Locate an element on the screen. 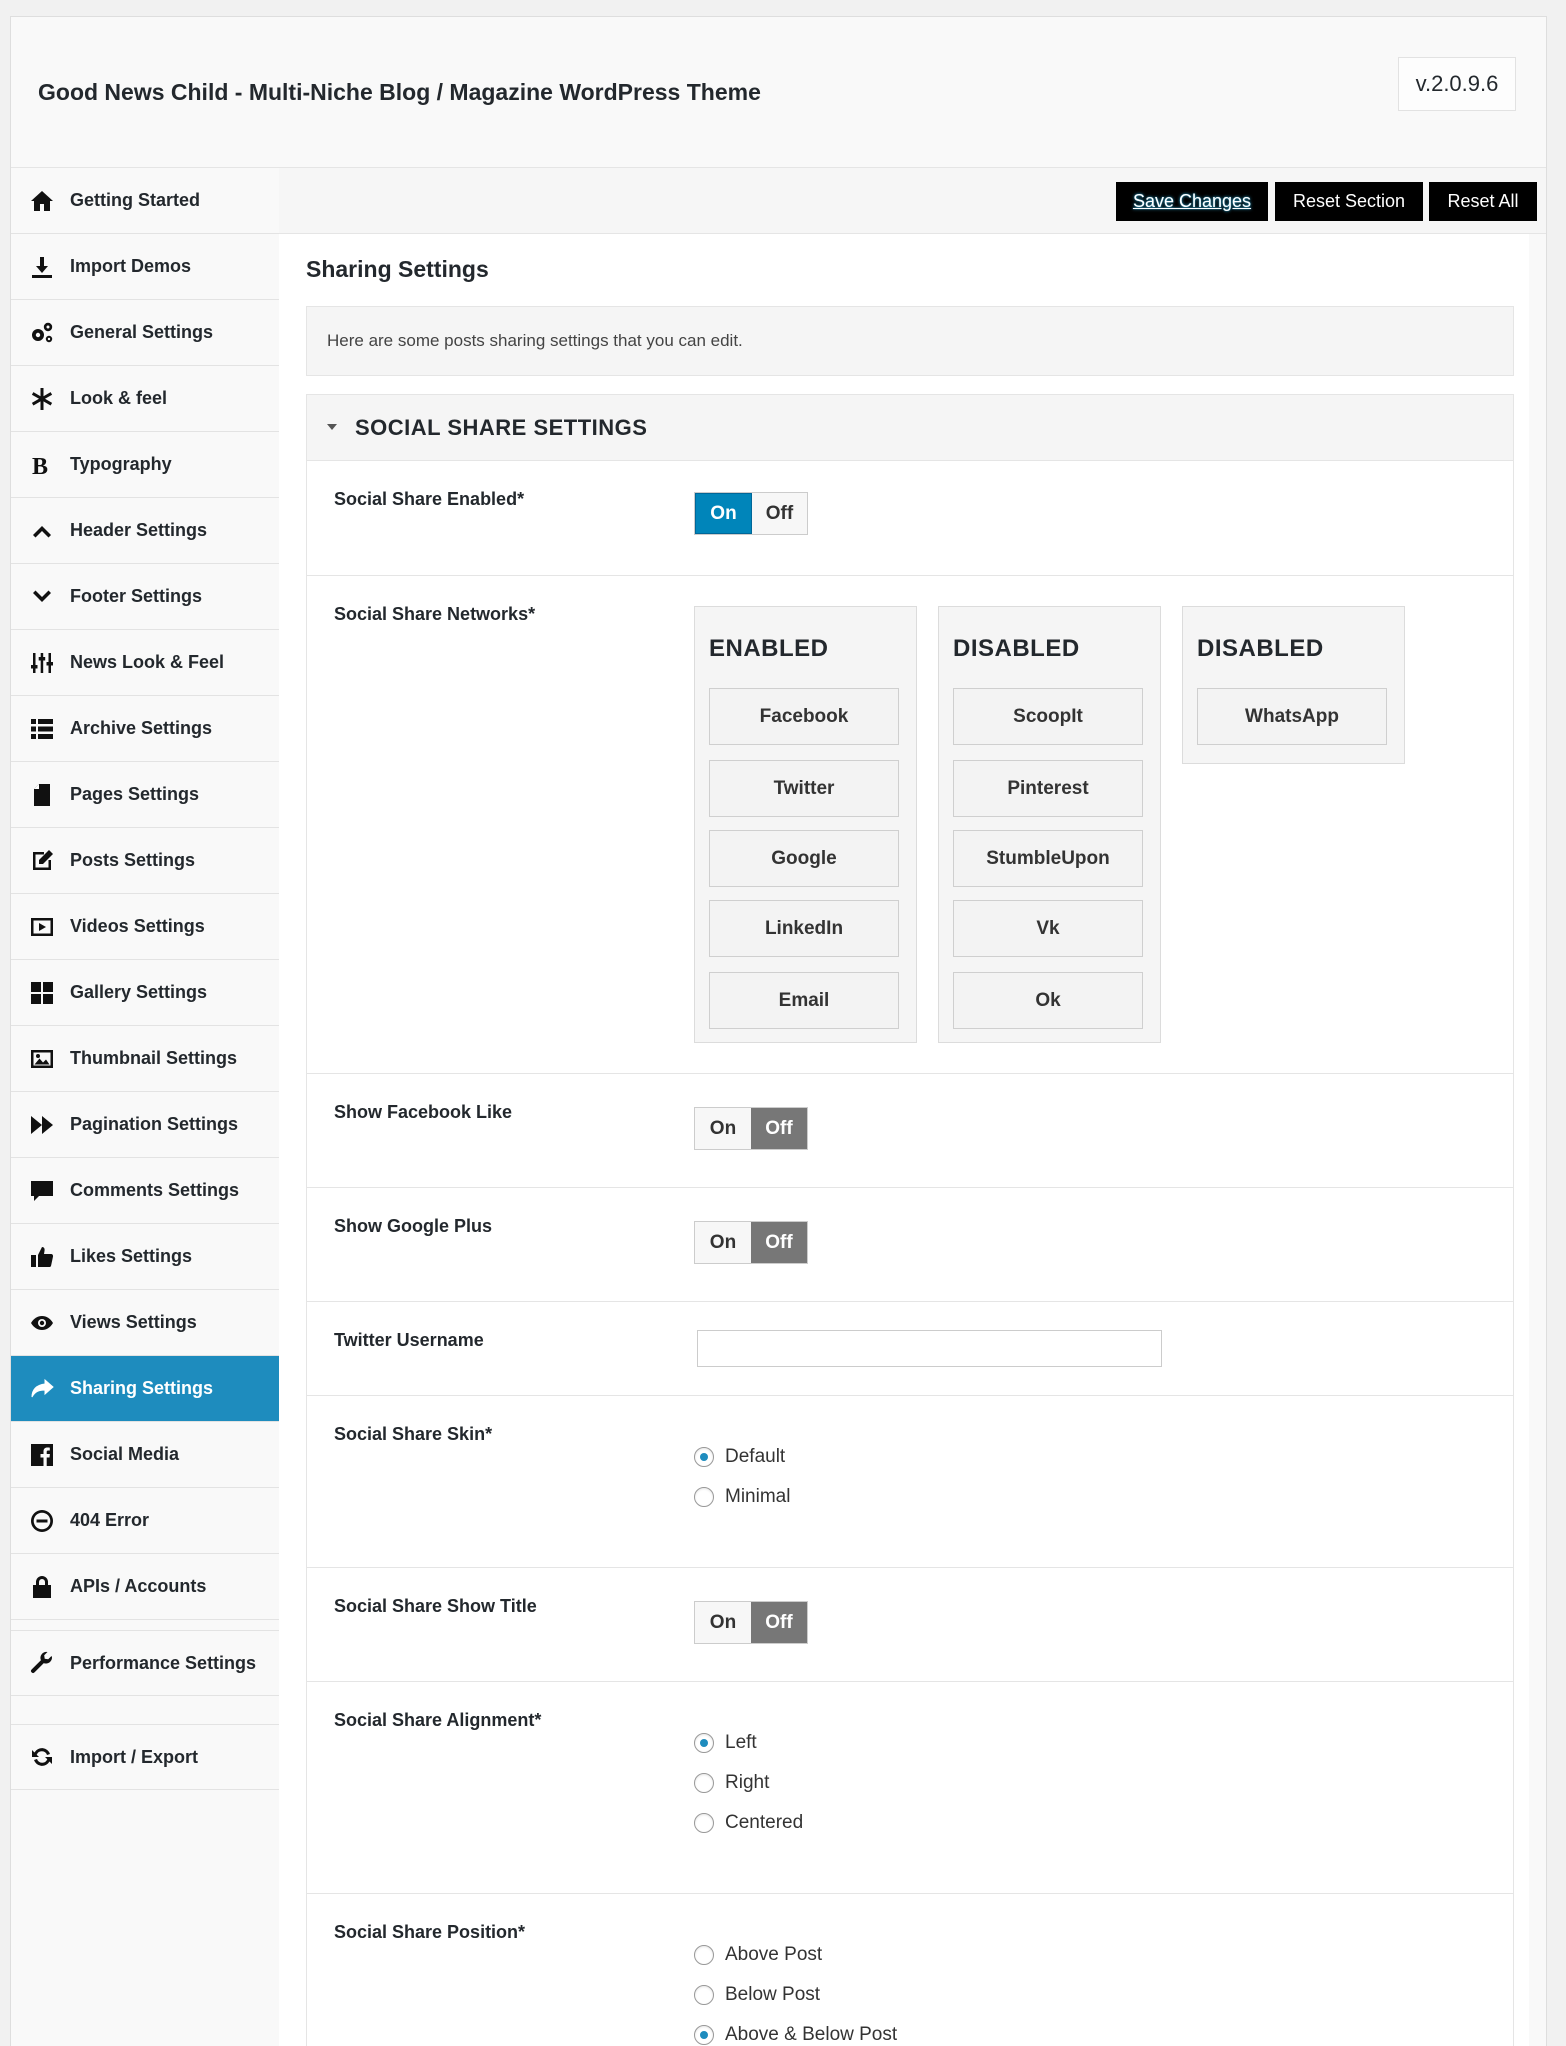  field-facebook-like: Show Facebook Like On Off is located at coordinates (910, 1131).